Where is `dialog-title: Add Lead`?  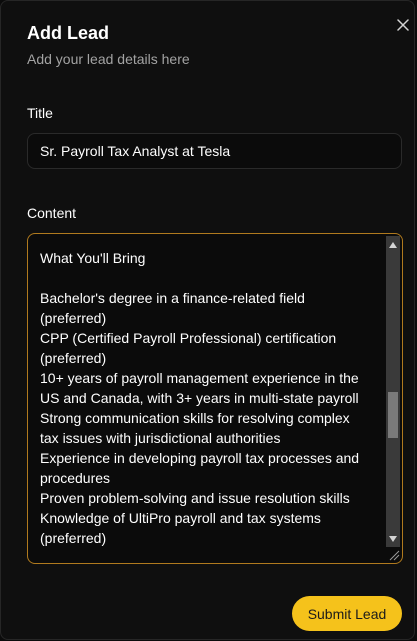
dialog-title: Add Lead is located at coordinates (68, 33).